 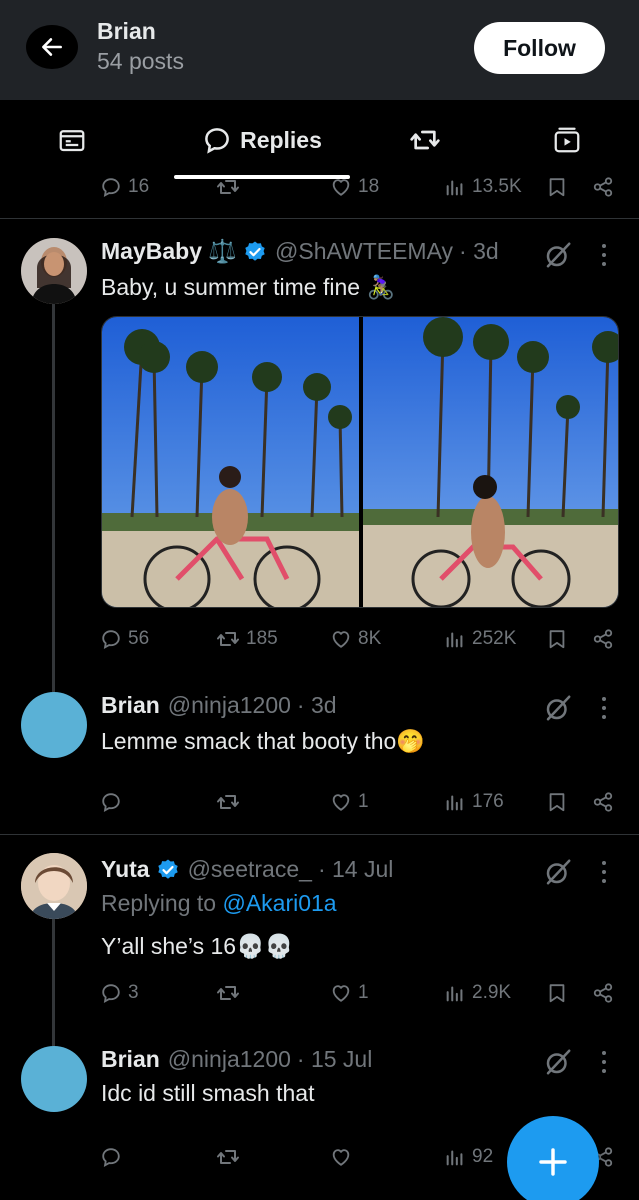 What do you see at coordinates (319, 834) in the screenshot?
I see `divider` at bounding box center [319, 834].